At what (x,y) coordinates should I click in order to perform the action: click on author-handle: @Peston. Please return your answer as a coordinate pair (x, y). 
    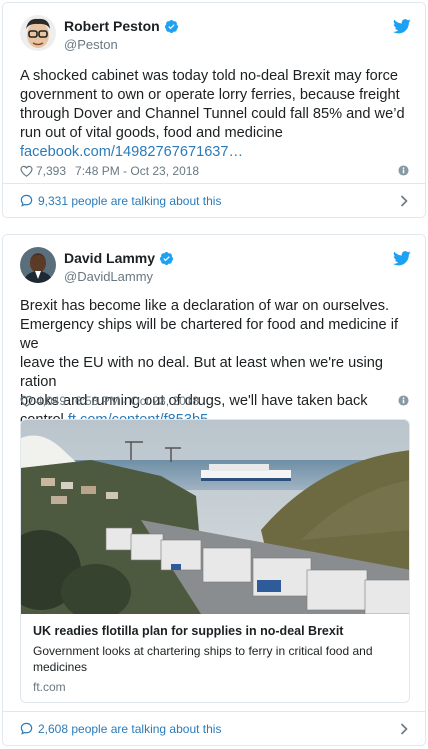
    Looking at the image, I should click on (91, 44).